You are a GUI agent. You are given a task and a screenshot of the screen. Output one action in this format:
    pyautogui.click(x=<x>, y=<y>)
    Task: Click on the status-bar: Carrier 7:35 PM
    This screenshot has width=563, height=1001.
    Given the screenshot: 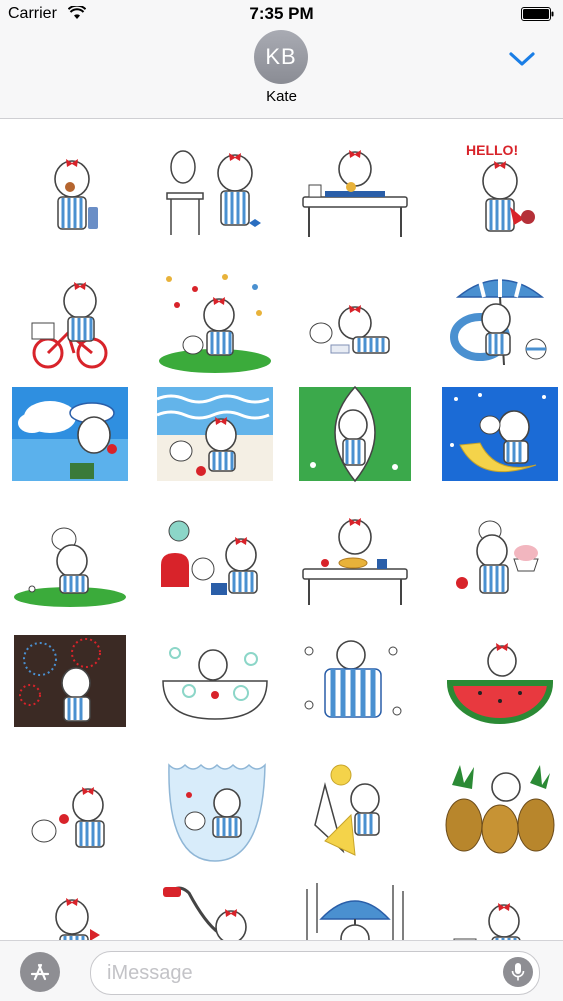 What is the action you would take?
    pyautogui.click(x=281, y=14)
    